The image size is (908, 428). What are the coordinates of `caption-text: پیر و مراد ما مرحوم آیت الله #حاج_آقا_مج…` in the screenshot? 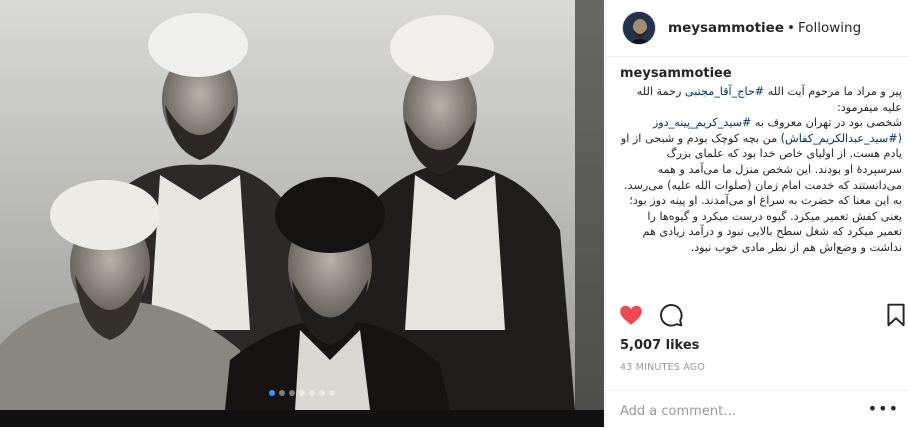 It's located at (761, 170).